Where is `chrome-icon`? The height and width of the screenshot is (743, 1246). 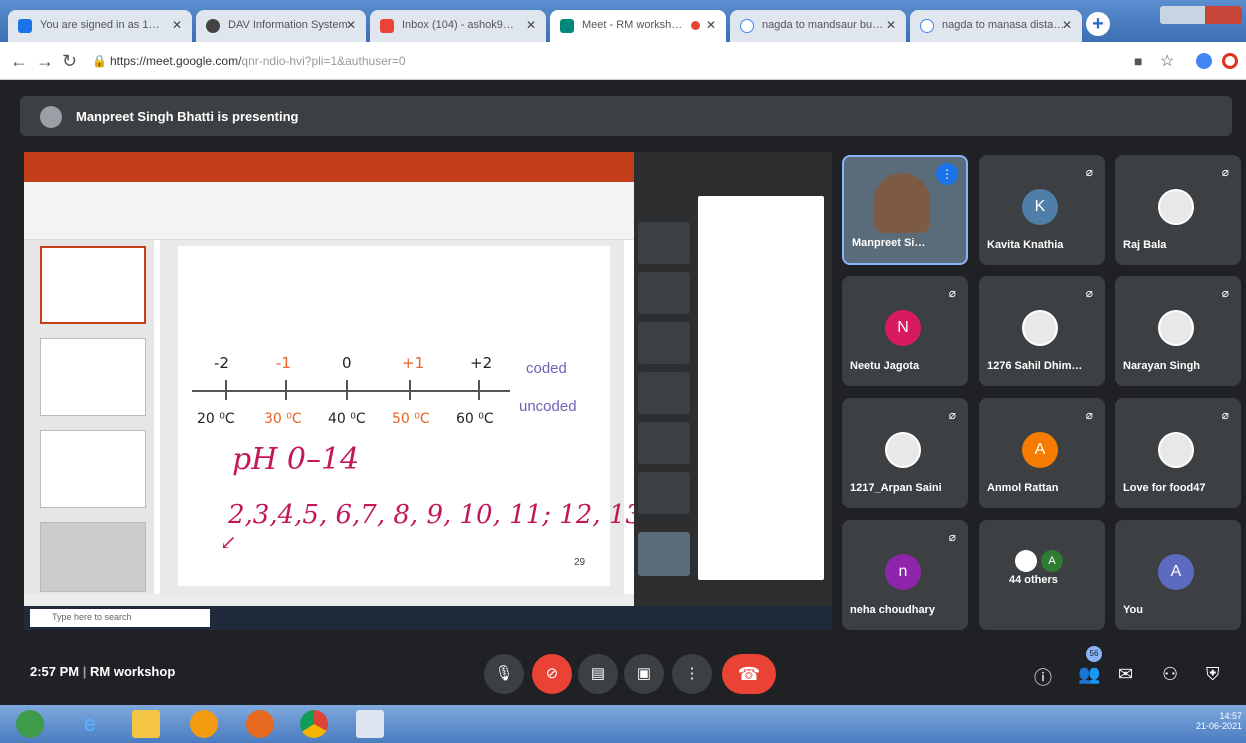 chrome-icon is located at coordinates (314, 724).